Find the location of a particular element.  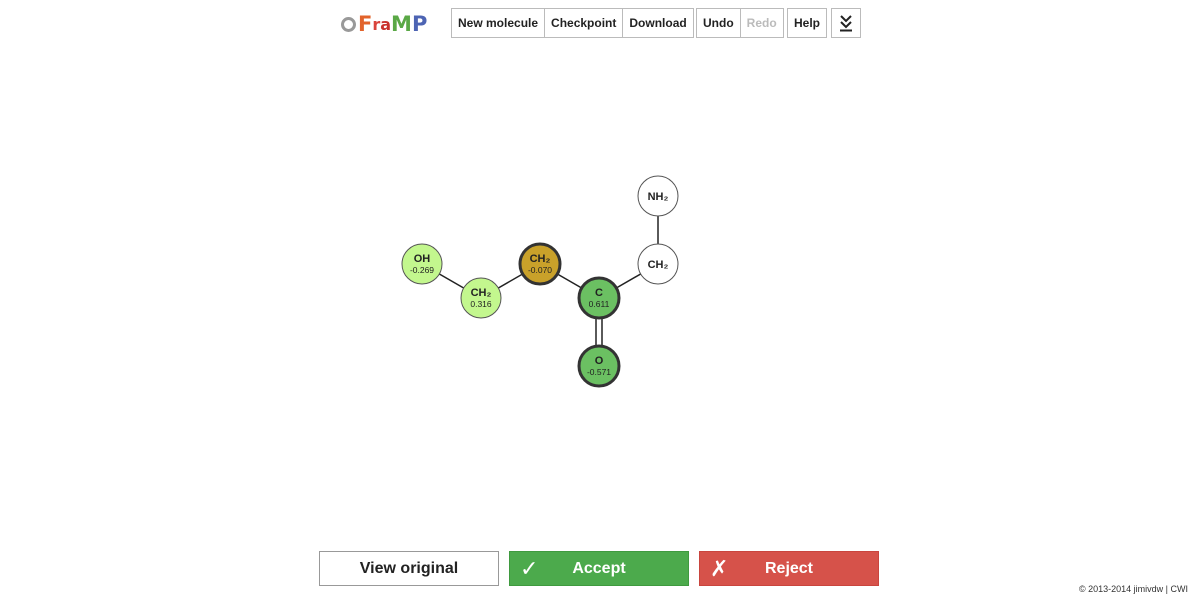

atom-3: C0.611 is located at coordinates (599, 298).